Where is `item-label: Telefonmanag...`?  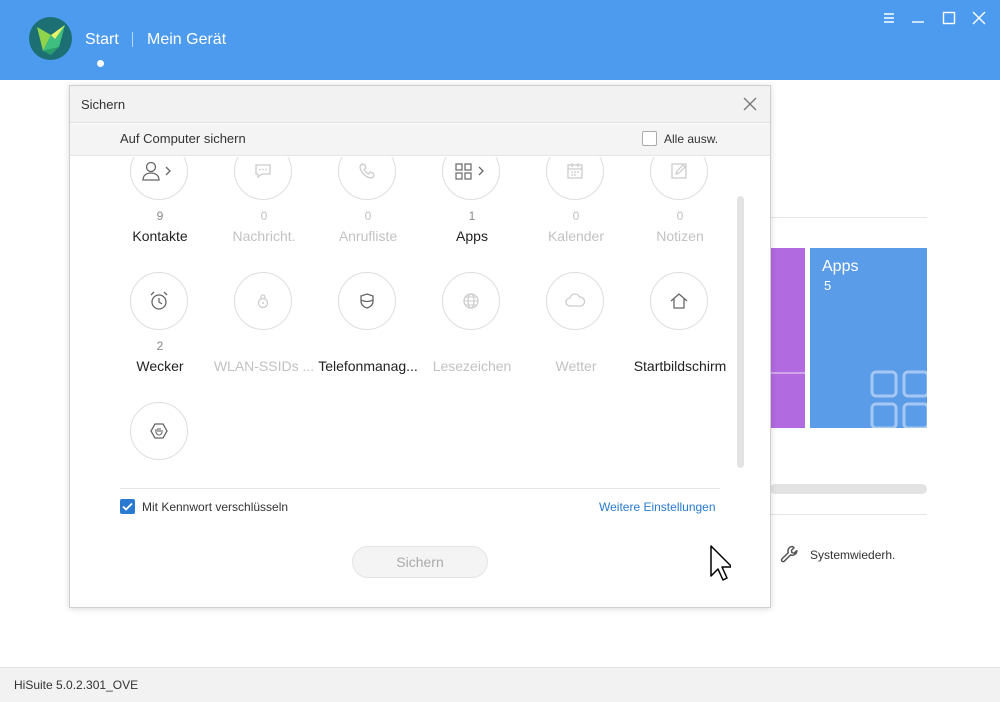
item-label: Telefonmanag... is located at coordinates (368, 366).